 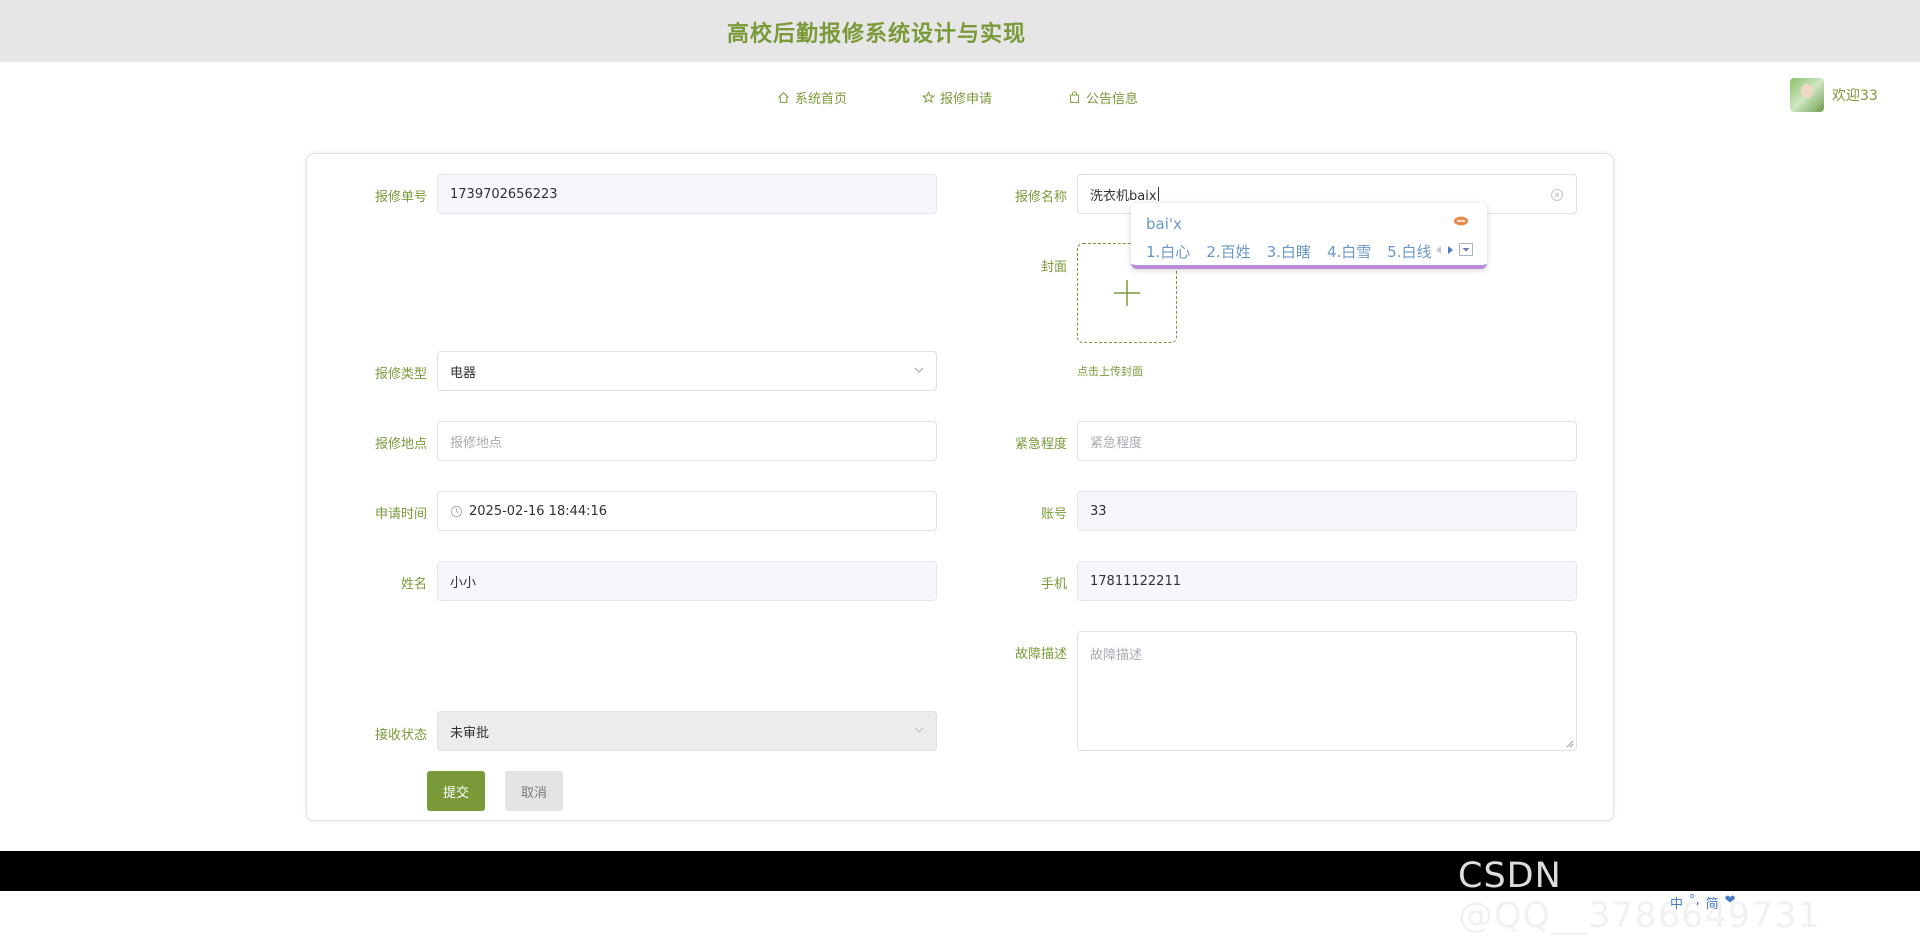 I want to click on cancel-button: 取消, so click(x=534, y=791).